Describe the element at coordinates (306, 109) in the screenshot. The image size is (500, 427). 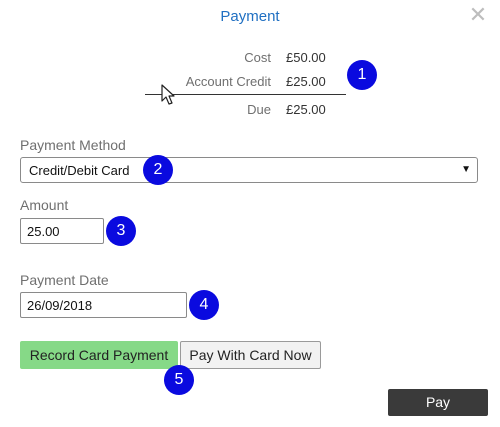
I see `due-value: £25.00` at that location.